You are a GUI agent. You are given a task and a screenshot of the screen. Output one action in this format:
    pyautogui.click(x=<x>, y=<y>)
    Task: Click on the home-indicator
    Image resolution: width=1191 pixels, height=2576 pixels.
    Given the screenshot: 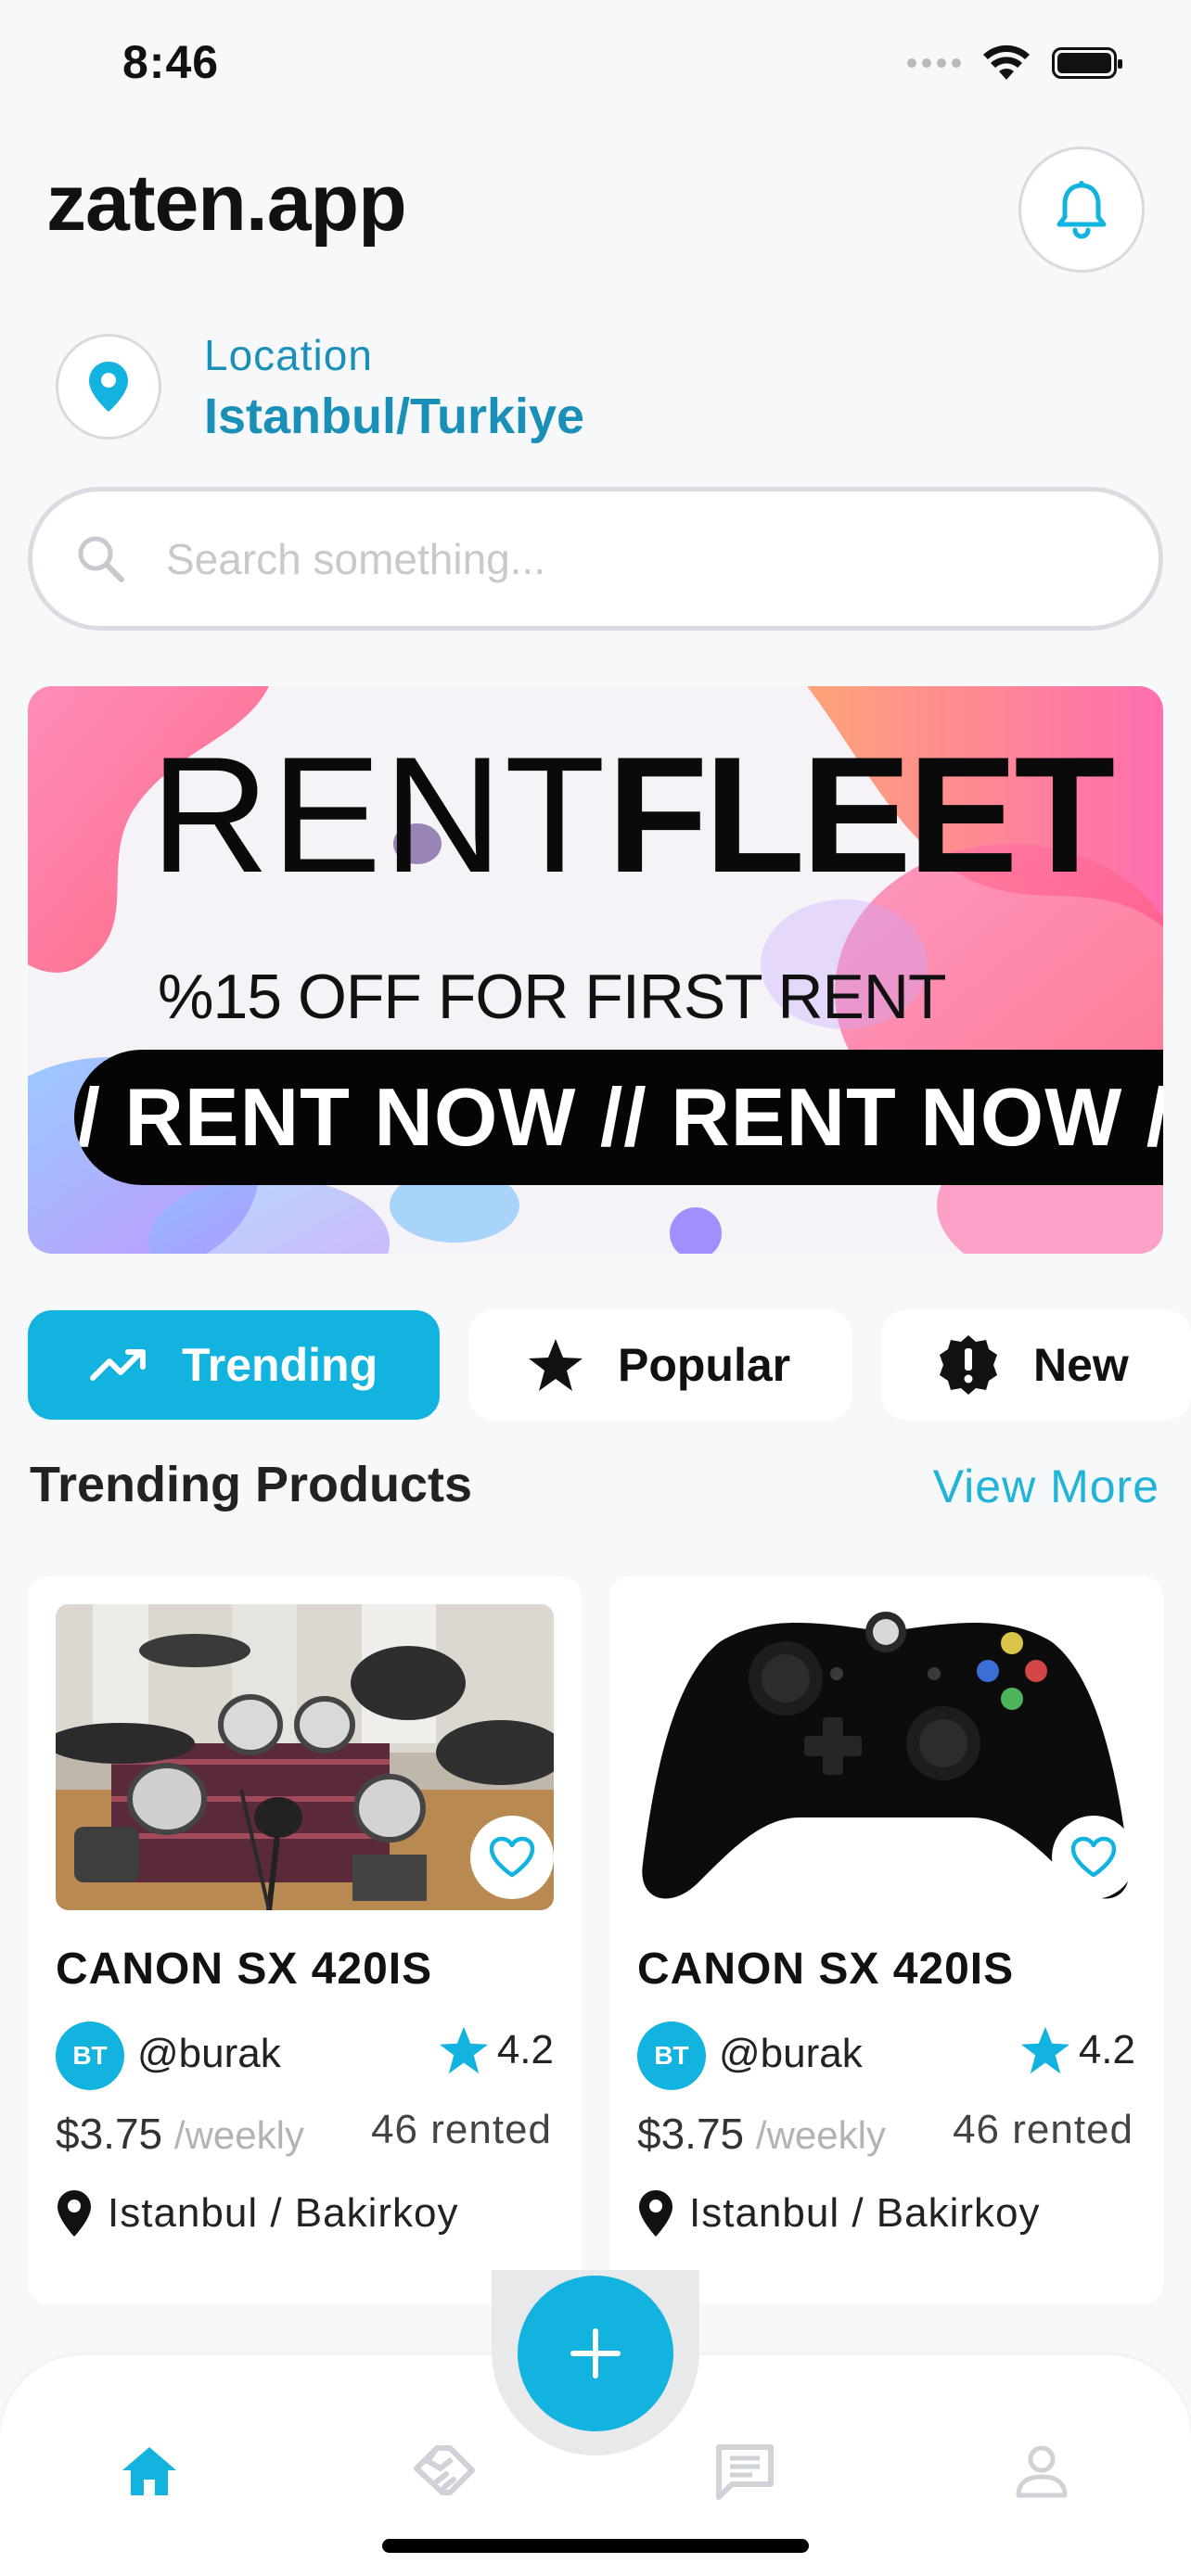 What is the action you would take?
    pyautogui.click(x=595, y=2546)
    